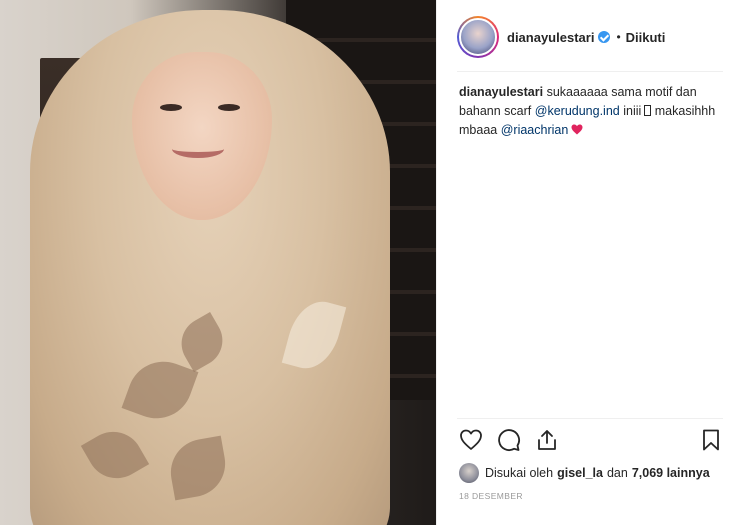 The height and width of the screenshot is (525, 745). What do you see at coordinates (549, 442) in the screenshot?
I see `share-upload-icon` at bounding box center [549, 442].